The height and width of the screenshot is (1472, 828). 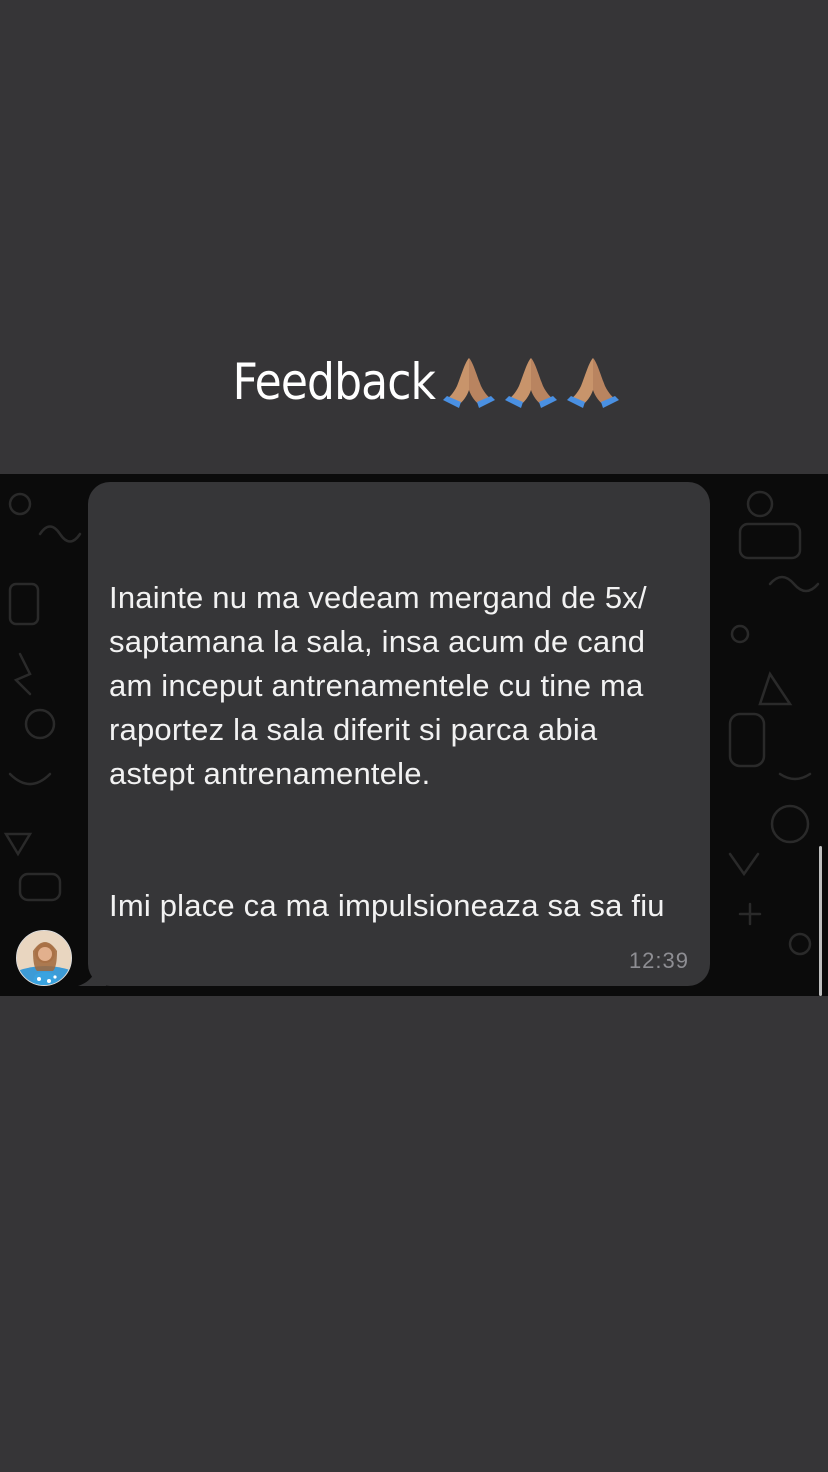 I want to click on story-title: Feedback, so click(x=414, y=382).